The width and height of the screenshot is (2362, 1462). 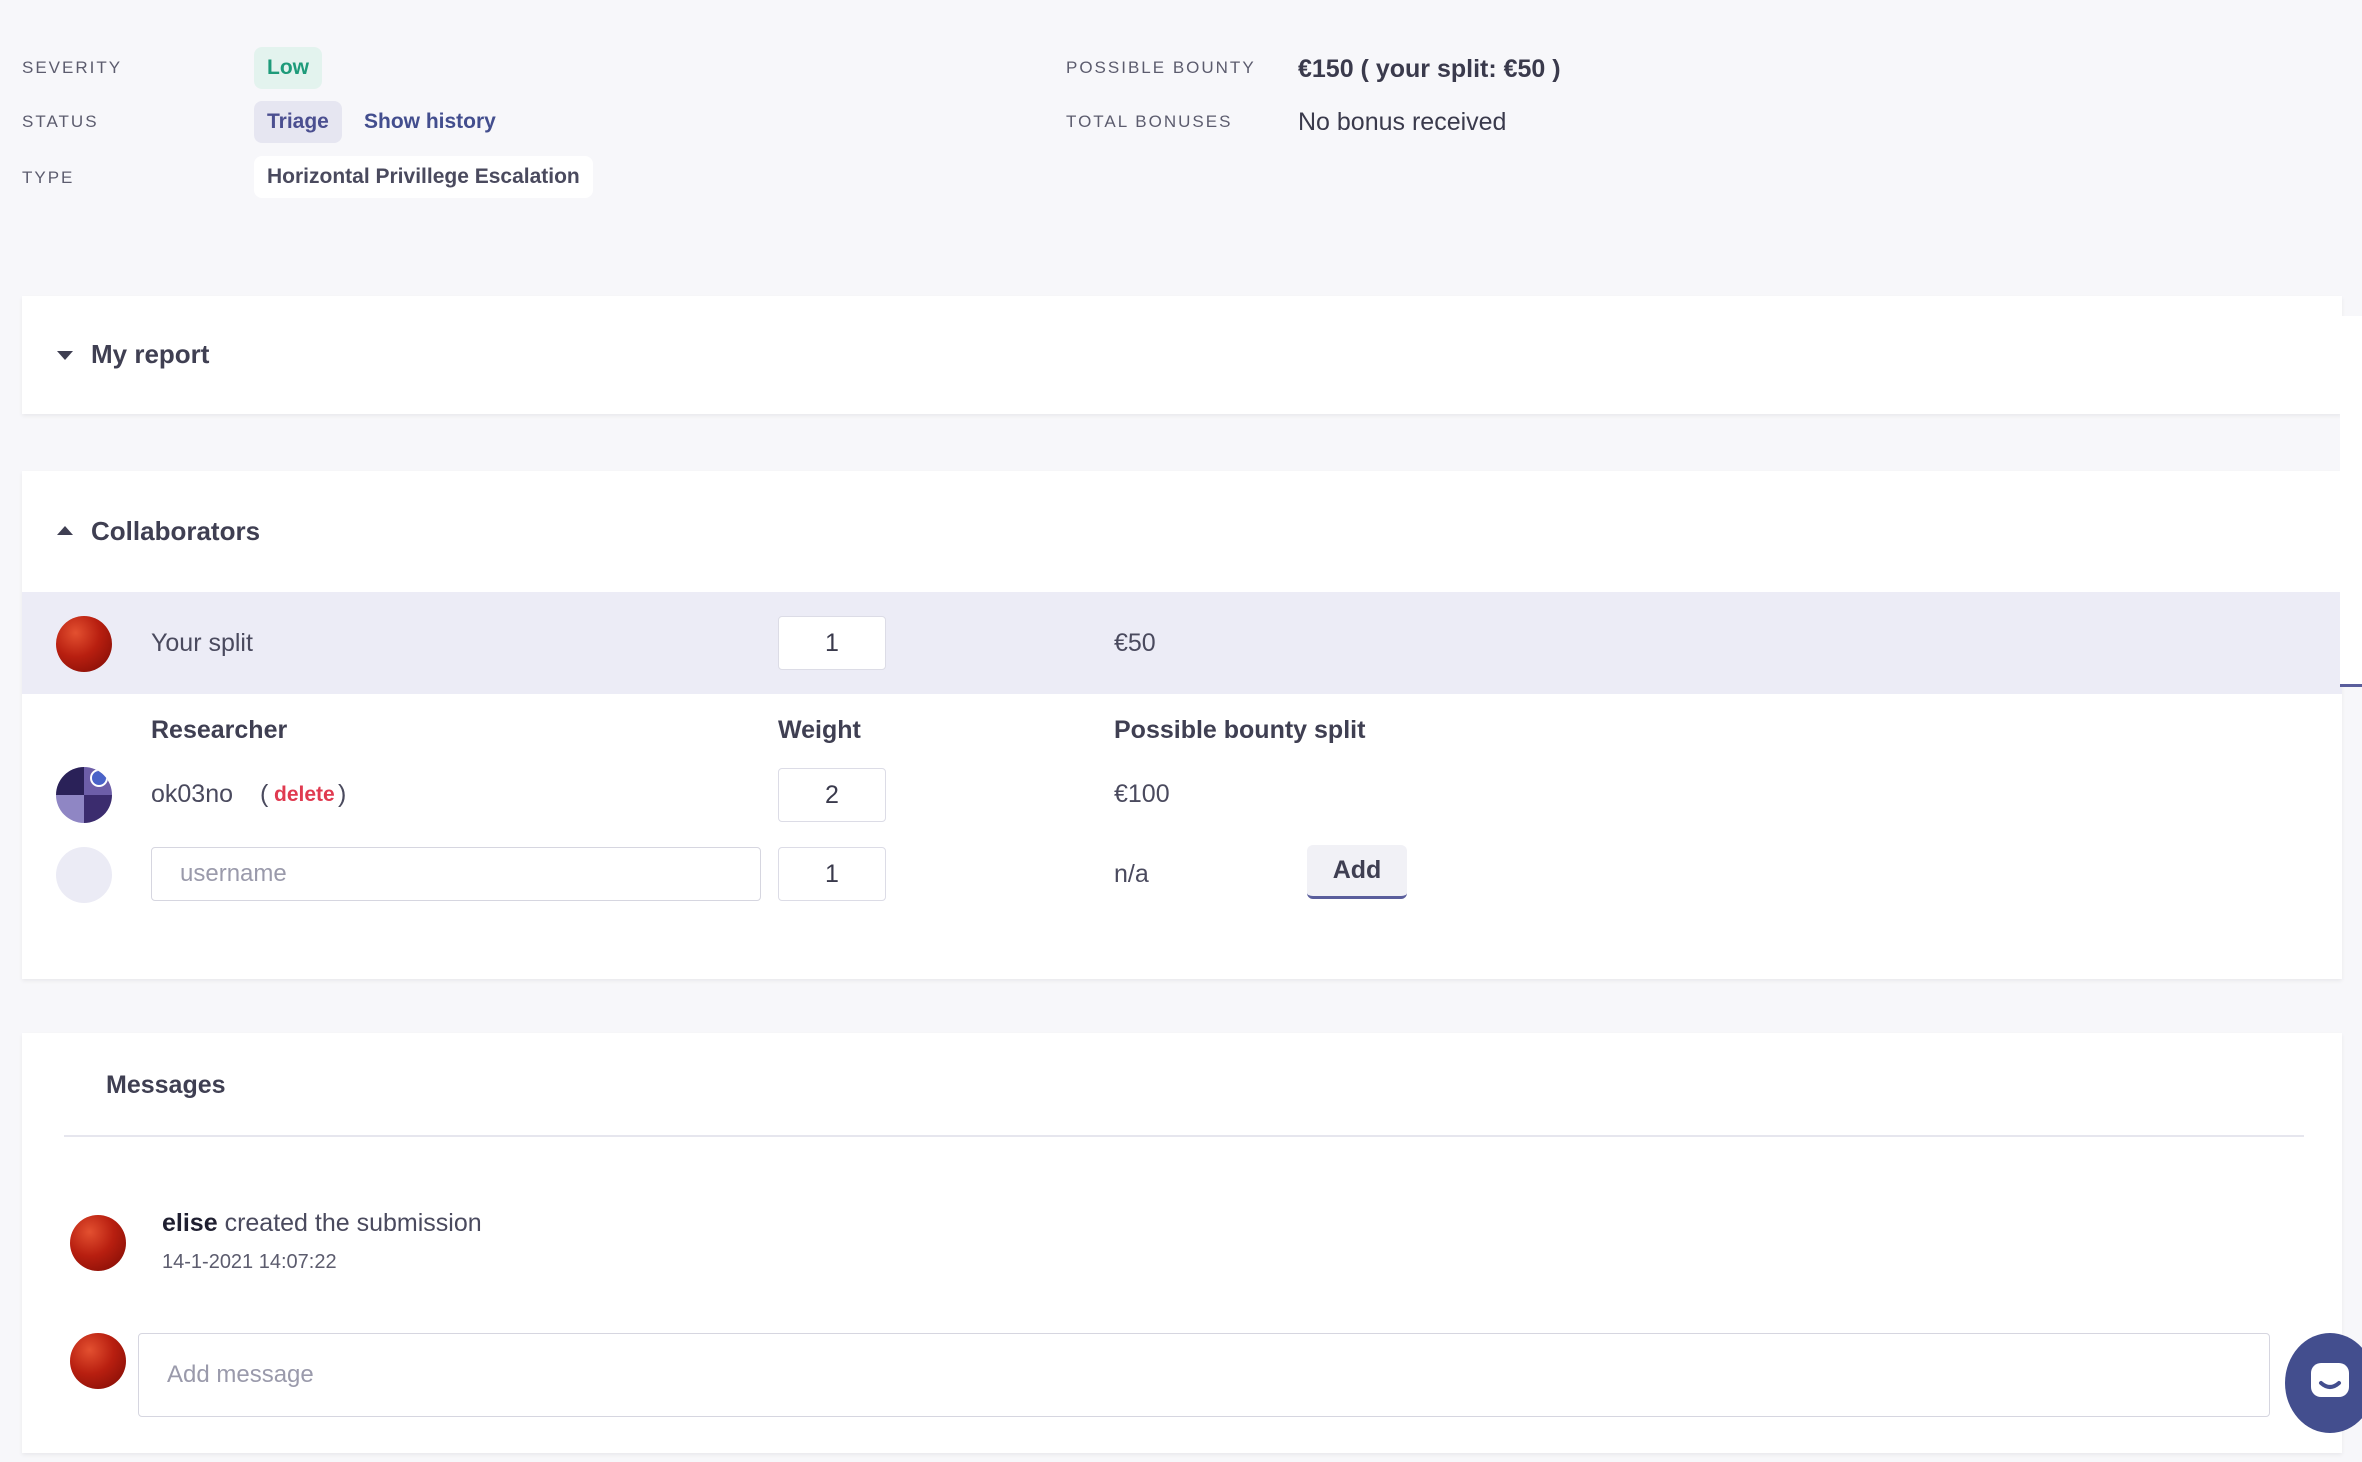 What do you see at coordinates (304, 795) in the screenshot?
I see `delete-link: delete` at bounding box center [304, 795].